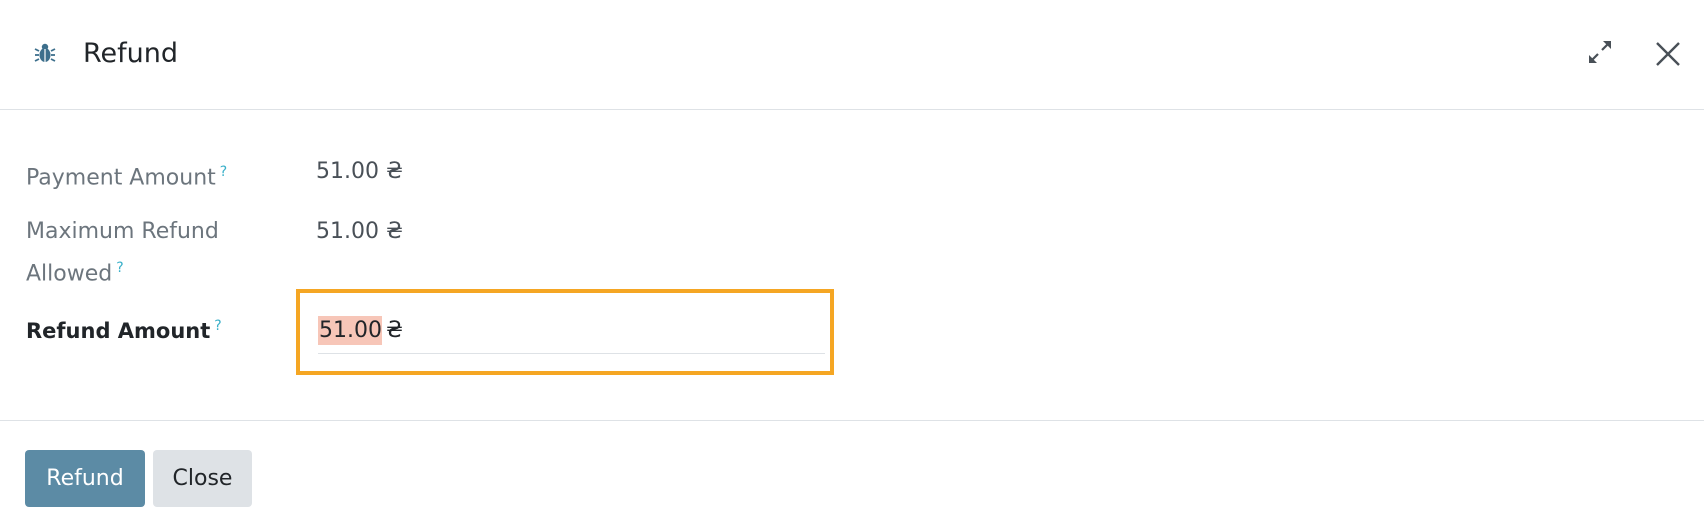  I want to click on expand-arrows-icon, so click(1600, 54).